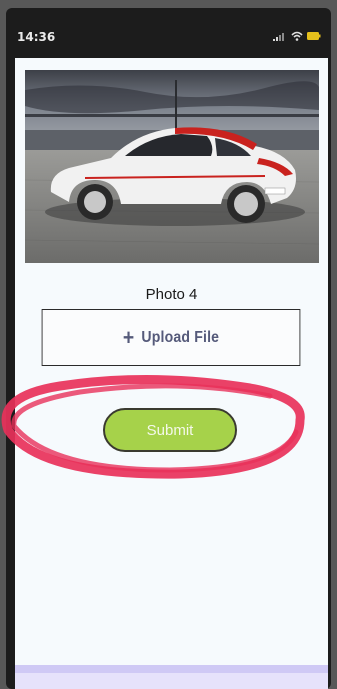  I want to click on status-time: 14:36, so click(36, 37).